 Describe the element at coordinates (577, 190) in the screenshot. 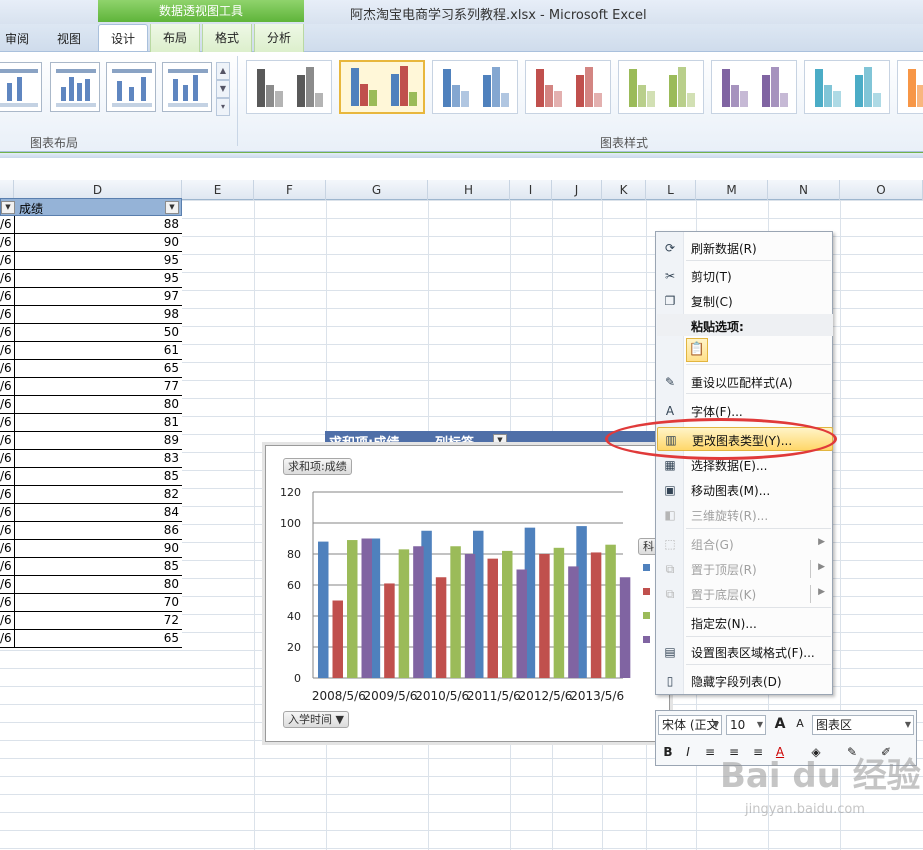

I see `column-header: J` at that location.